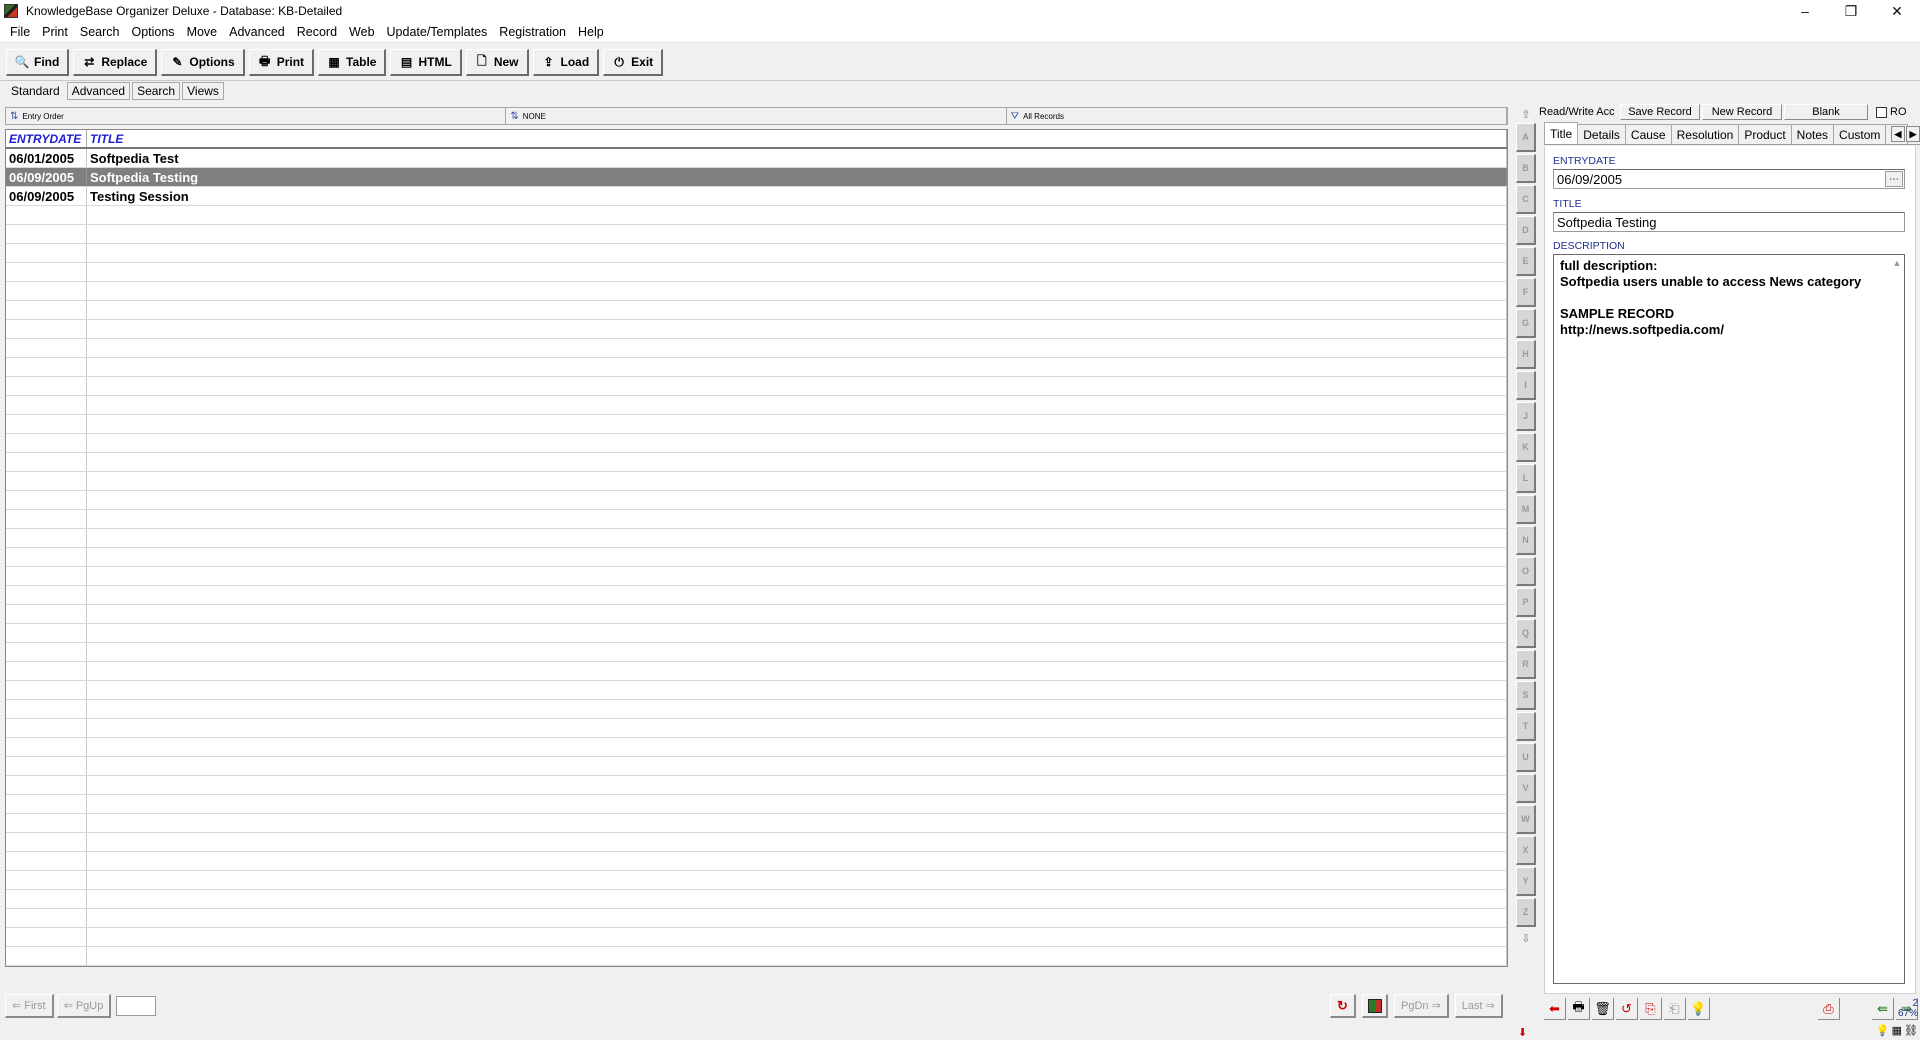  Describe the element at coordinates (281, 62) in the screenshot. I see `print-button: 🖶 Print` at that location.